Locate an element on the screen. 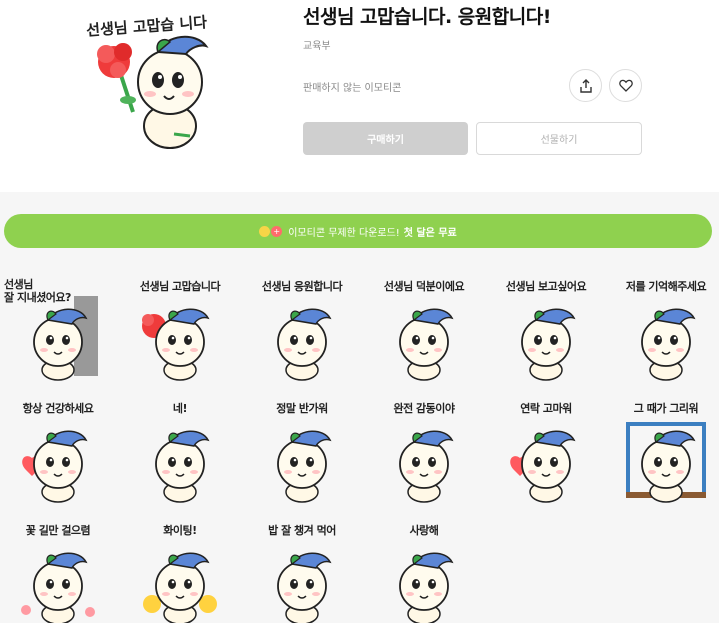 The width and height of the screenshot is (719, 623). sticker-tile: 완전 감동이야 is located at coordinates (424, 456).